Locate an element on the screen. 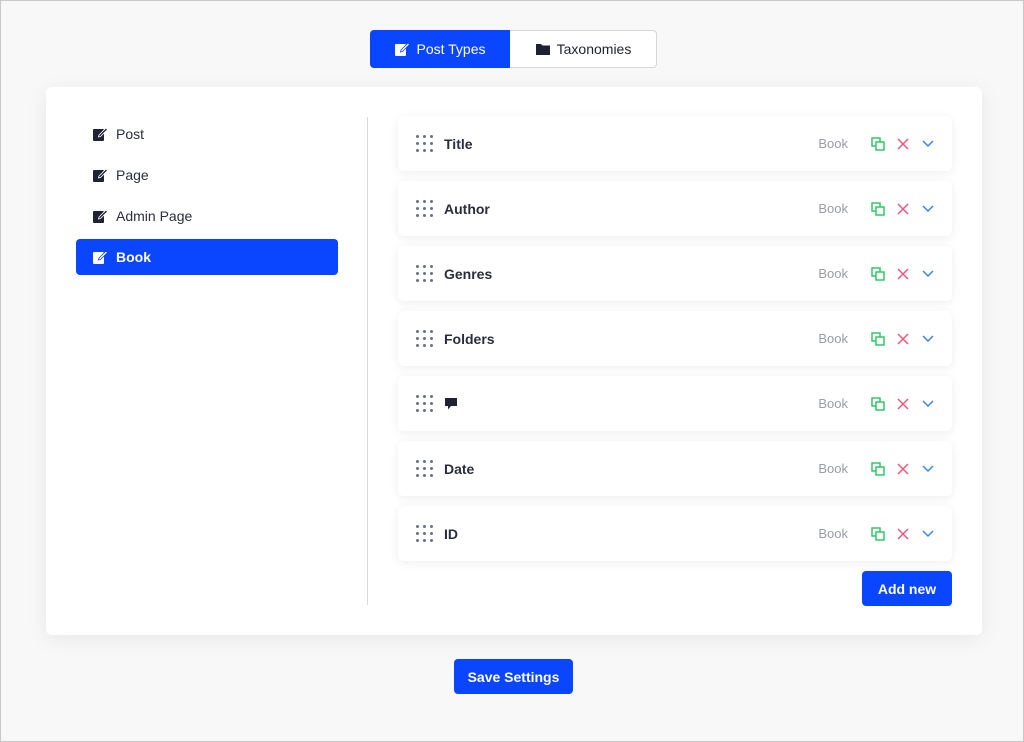  field-row: Author Book is located at coordinates (675, 208).